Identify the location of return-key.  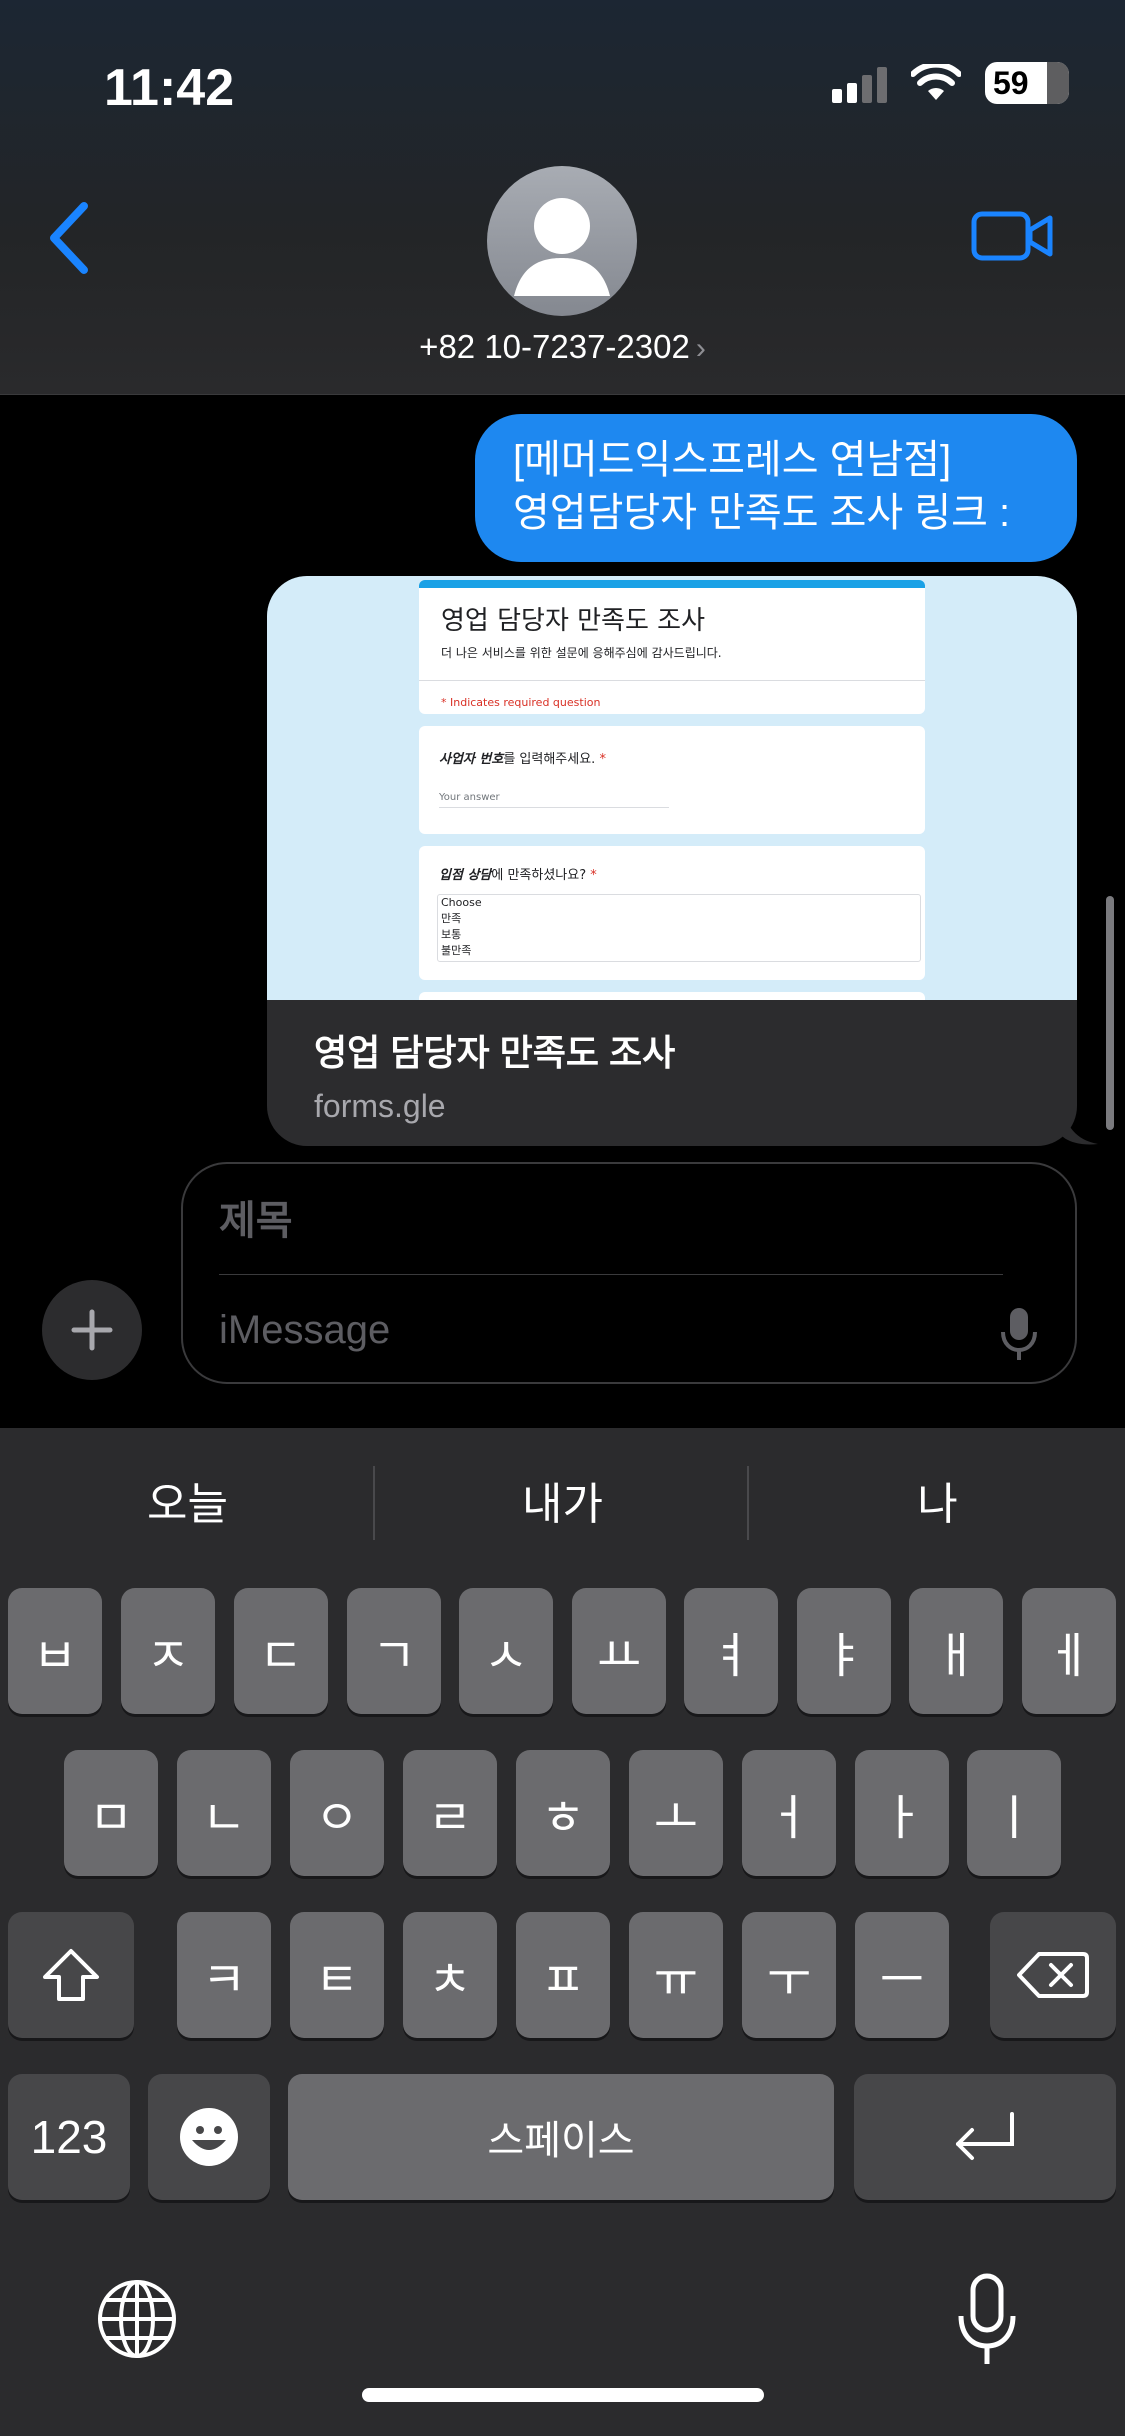
(985, 2137).